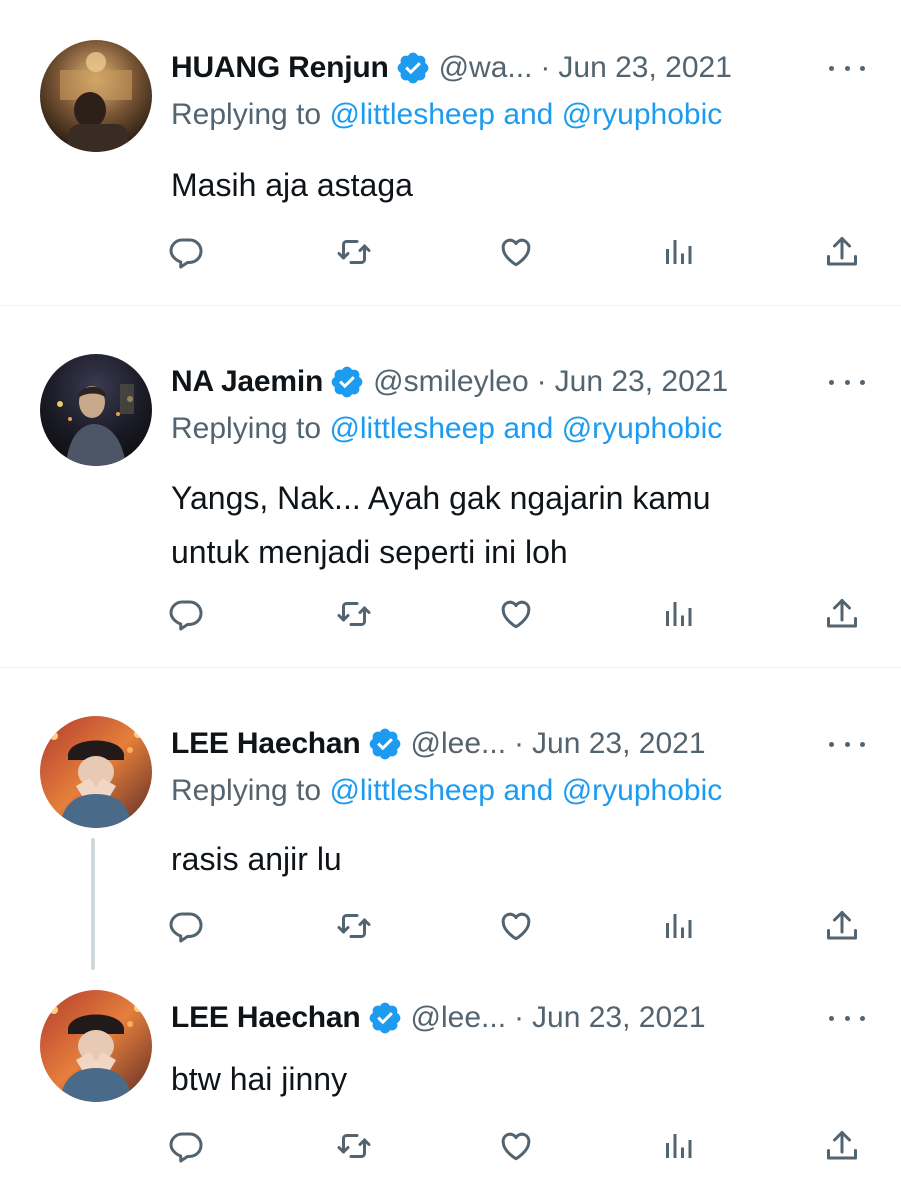 The height and width of the screenshot is (1200, 901). What do you see at coordinates (511, 859) in the screenshot?
I see `tweet-text: rasis anjir lu` at bounding box center [511, 859].